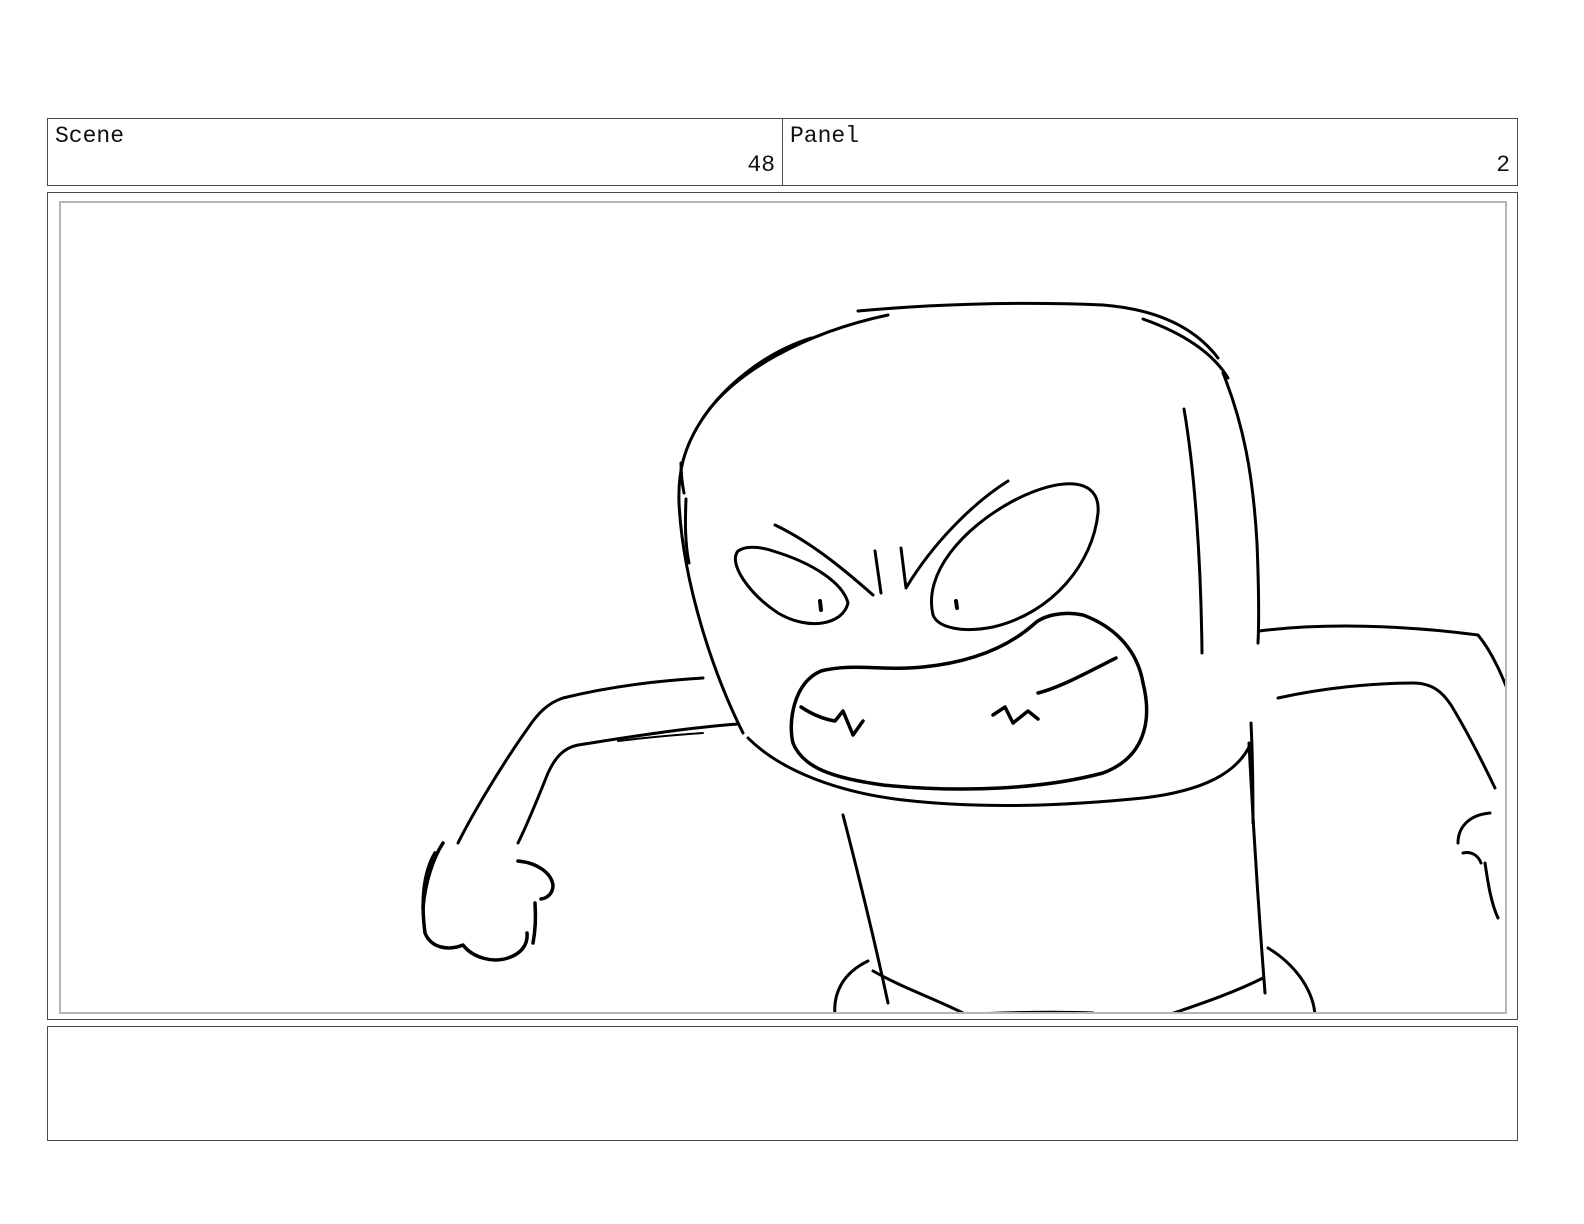 The image size is (1584, 1224). Describe the element at coordinates (598, 760) in the screenshot. I see `left-arm` at that location.